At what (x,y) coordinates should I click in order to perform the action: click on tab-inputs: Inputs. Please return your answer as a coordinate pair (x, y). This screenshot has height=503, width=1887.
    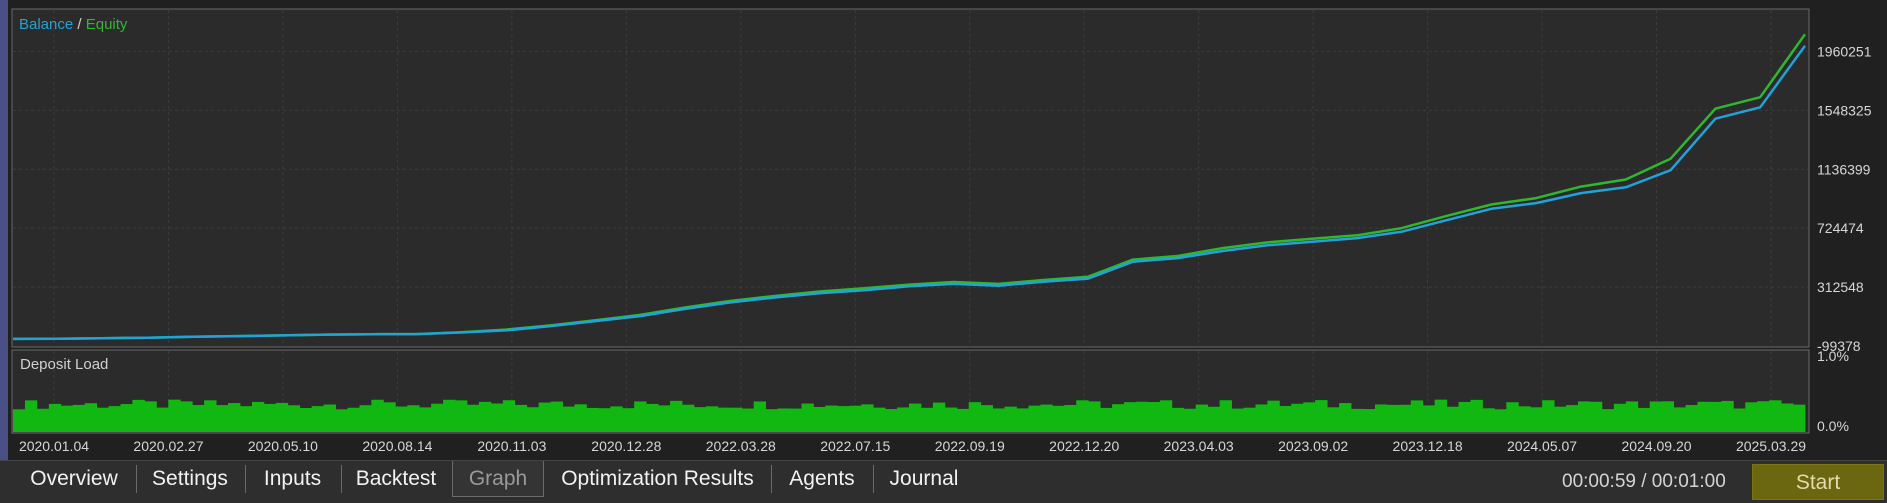
    Looking at the image, I should click on (292, 479).